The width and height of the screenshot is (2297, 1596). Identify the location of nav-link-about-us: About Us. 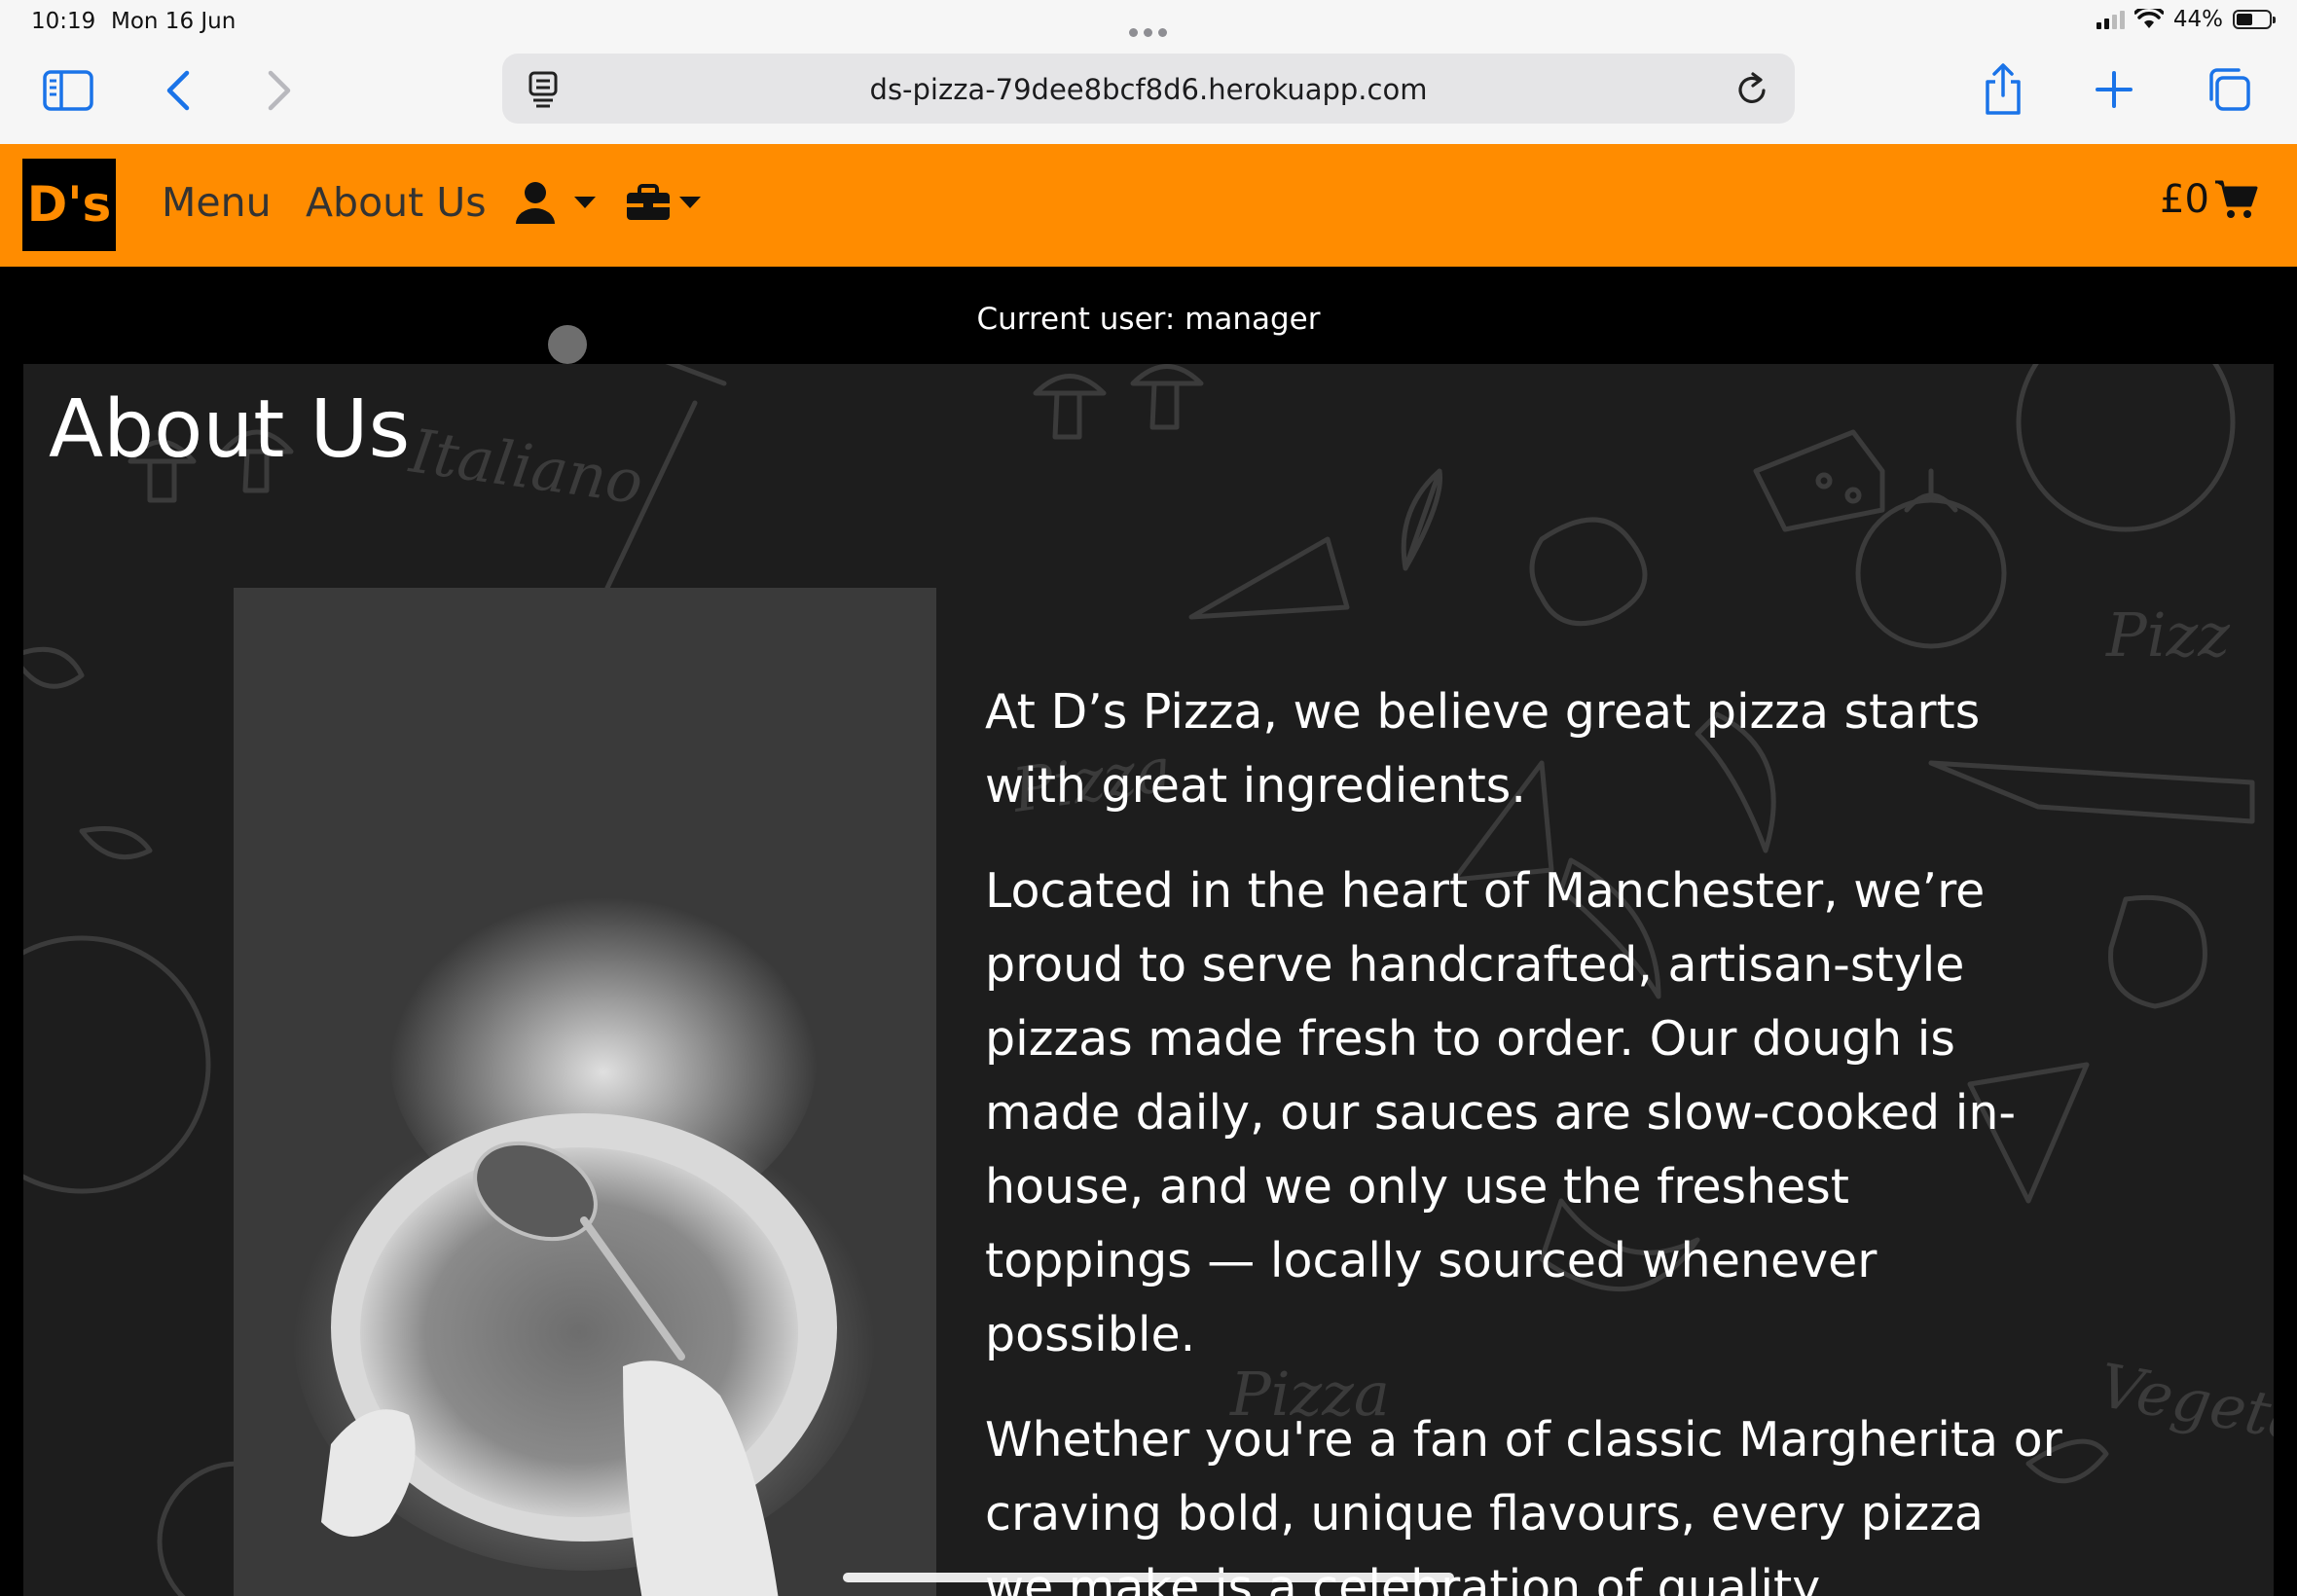
(397, 202).